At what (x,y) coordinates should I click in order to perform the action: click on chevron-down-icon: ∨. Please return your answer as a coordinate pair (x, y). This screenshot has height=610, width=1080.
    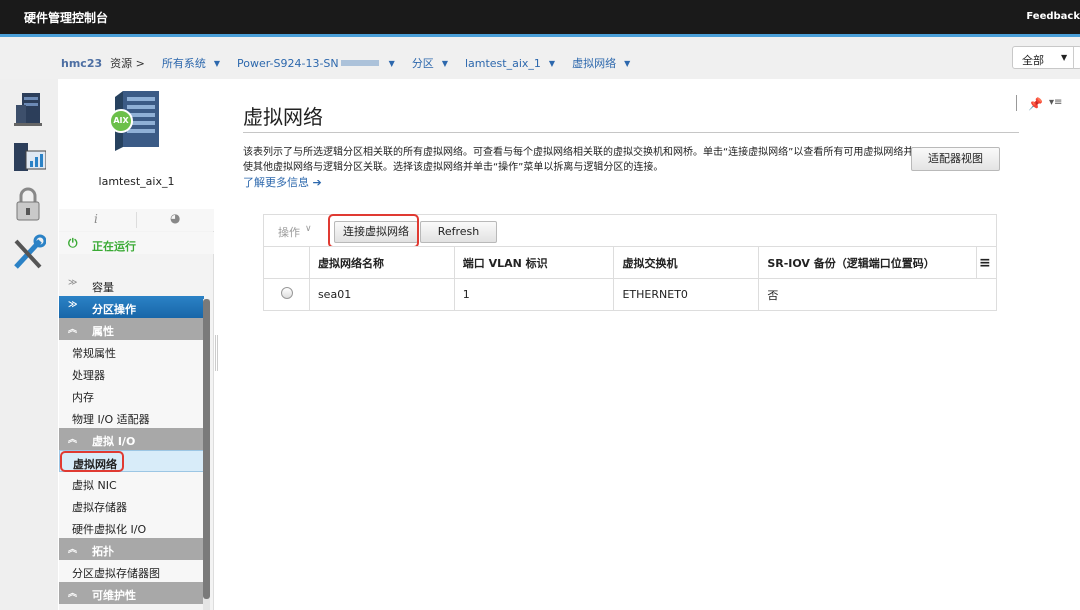
    Looking at the image, I should click on (308, 229).